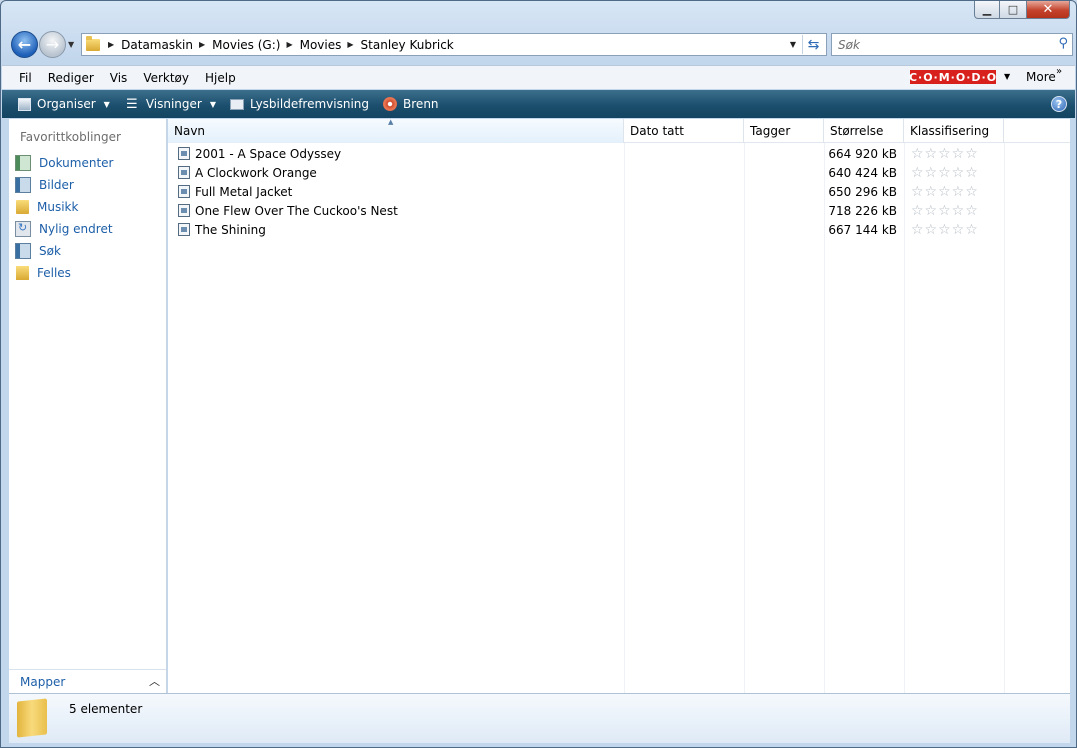 Image resolution: width=1077 pixels, height=748 pixels. I want to click on menu-vis: Vis, so click(119, 78).